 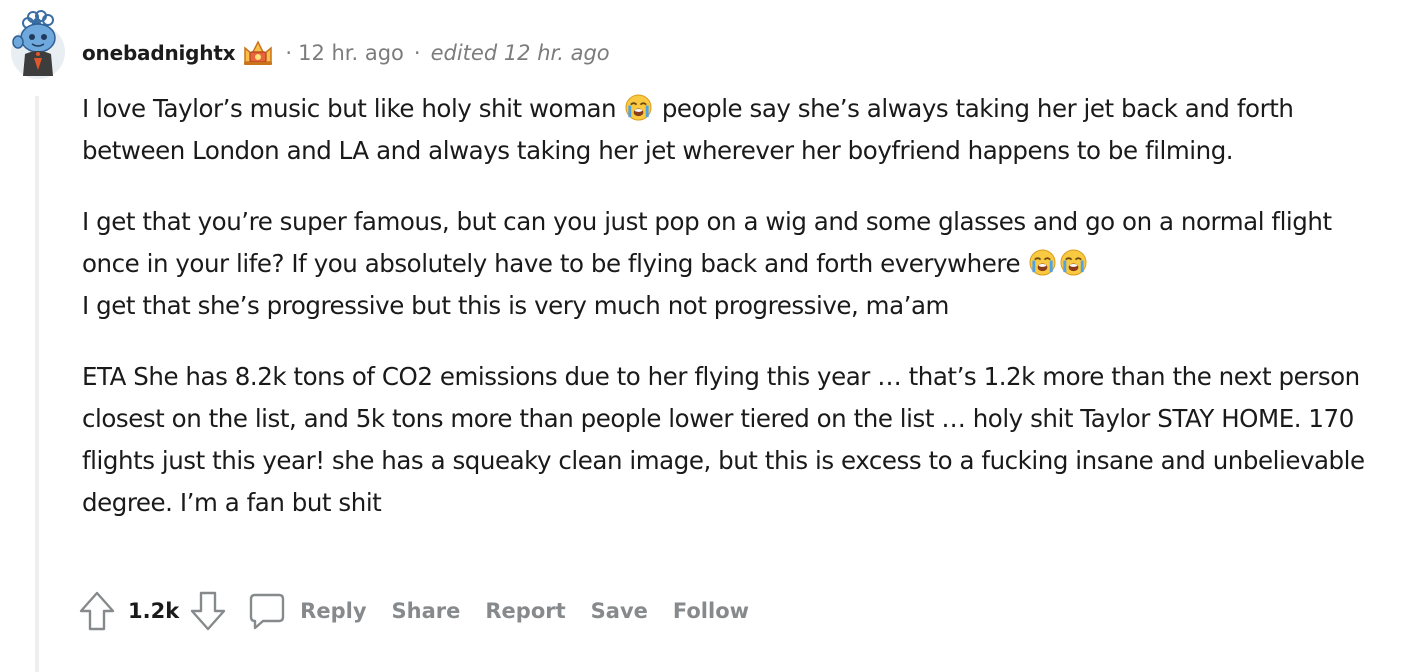 What do you see at coordinates (426, 611) in the screenshot?
I see `share-button: Share` at bounding box center [426, 611].